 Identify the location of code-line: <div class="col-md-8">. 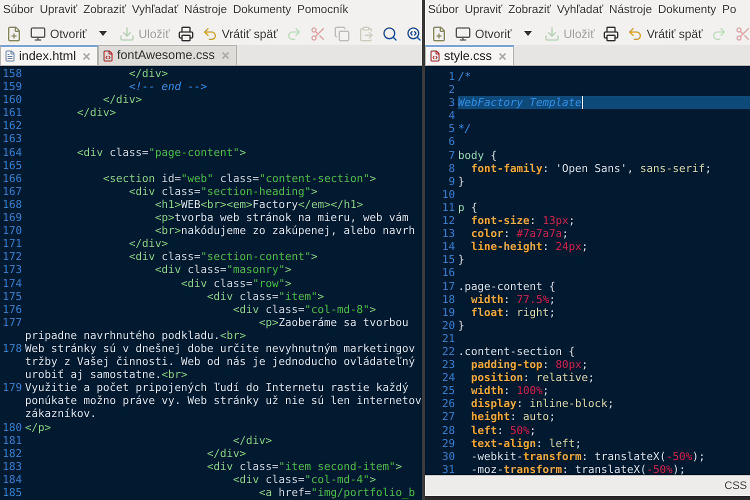
(304, 309).